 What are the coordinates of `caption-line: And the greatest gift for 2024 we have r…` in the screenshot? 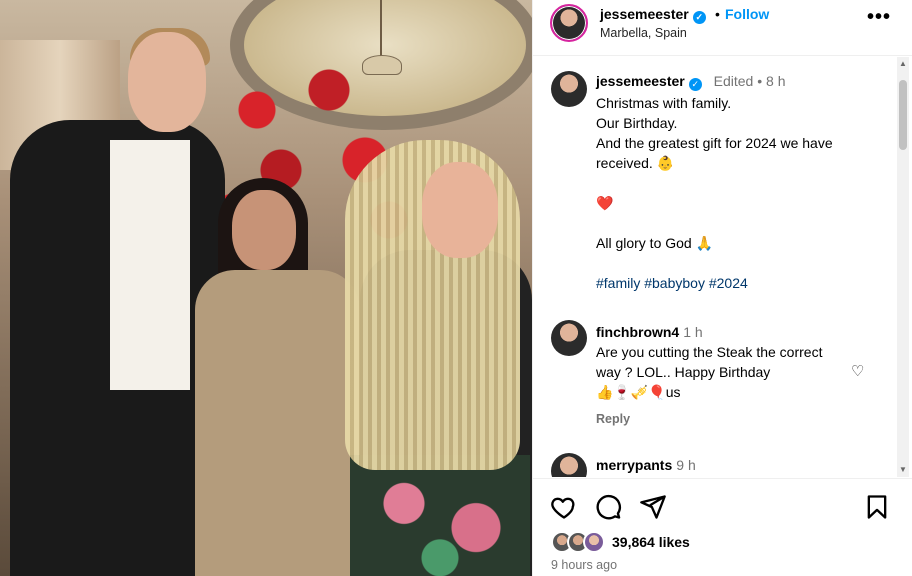 It's located at (714, 153).